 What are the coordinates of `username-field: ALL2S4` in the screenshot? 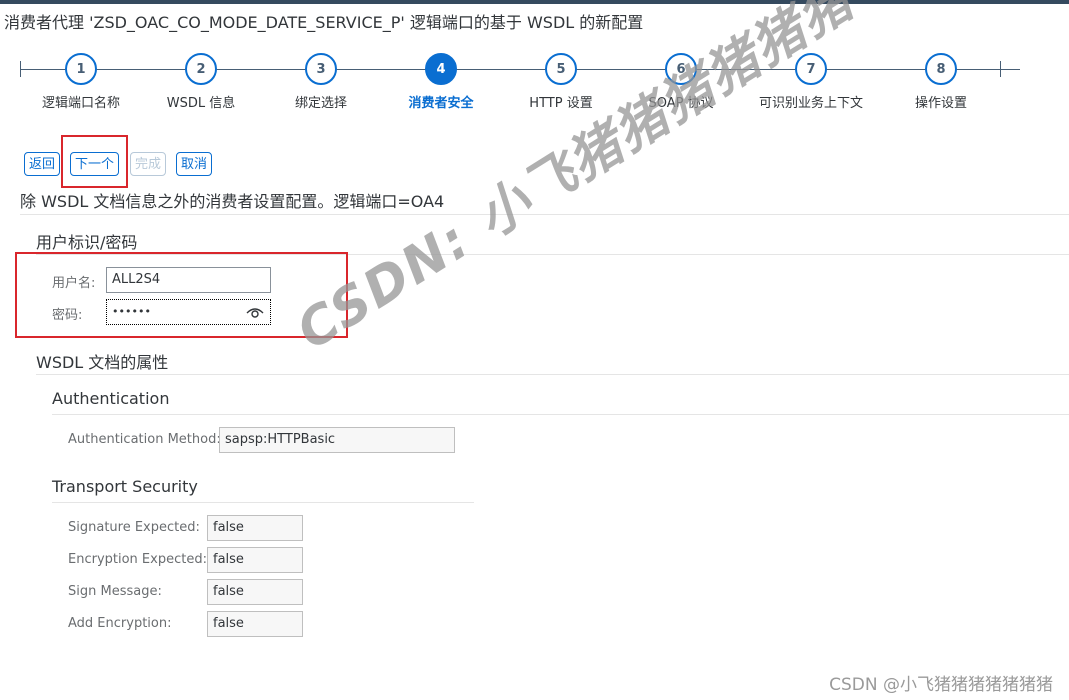 It's located at (188, 280).